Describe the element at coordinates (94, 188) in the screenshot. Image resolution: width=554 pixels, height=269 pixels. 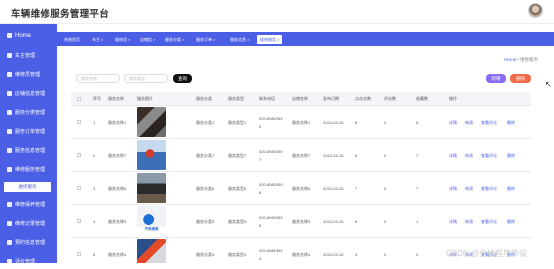
I see `row-index: 3` at that location.